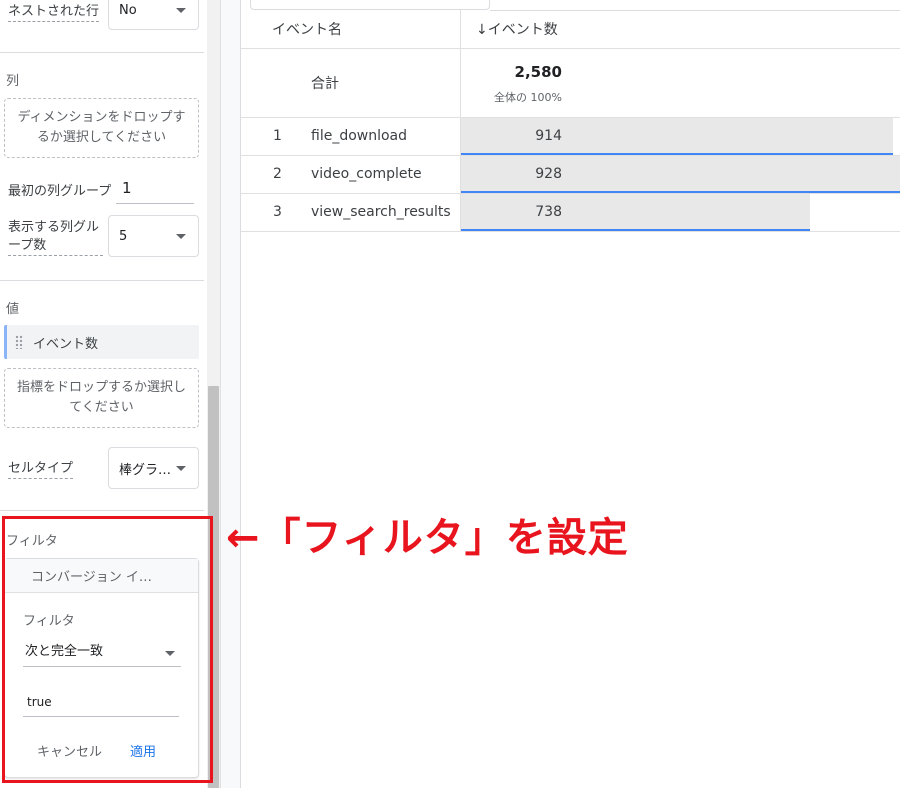 The height and width of the screenshot is (788, 900). Describe the element at coordinates (19, 342) in the screenshot. I see `drag-handle-icon` at that location.